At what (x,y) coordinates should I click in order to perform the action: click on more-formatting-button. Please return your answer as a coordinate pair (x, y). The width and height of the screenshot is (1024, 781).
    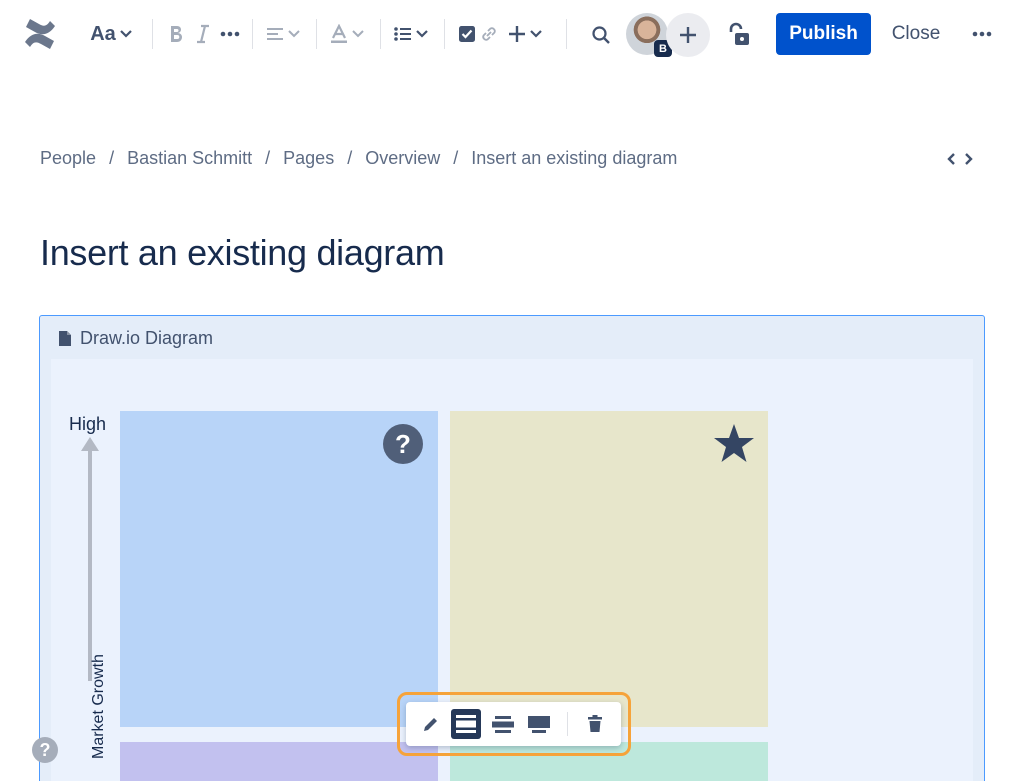
    Looking at the image, I should click on (230, 34).